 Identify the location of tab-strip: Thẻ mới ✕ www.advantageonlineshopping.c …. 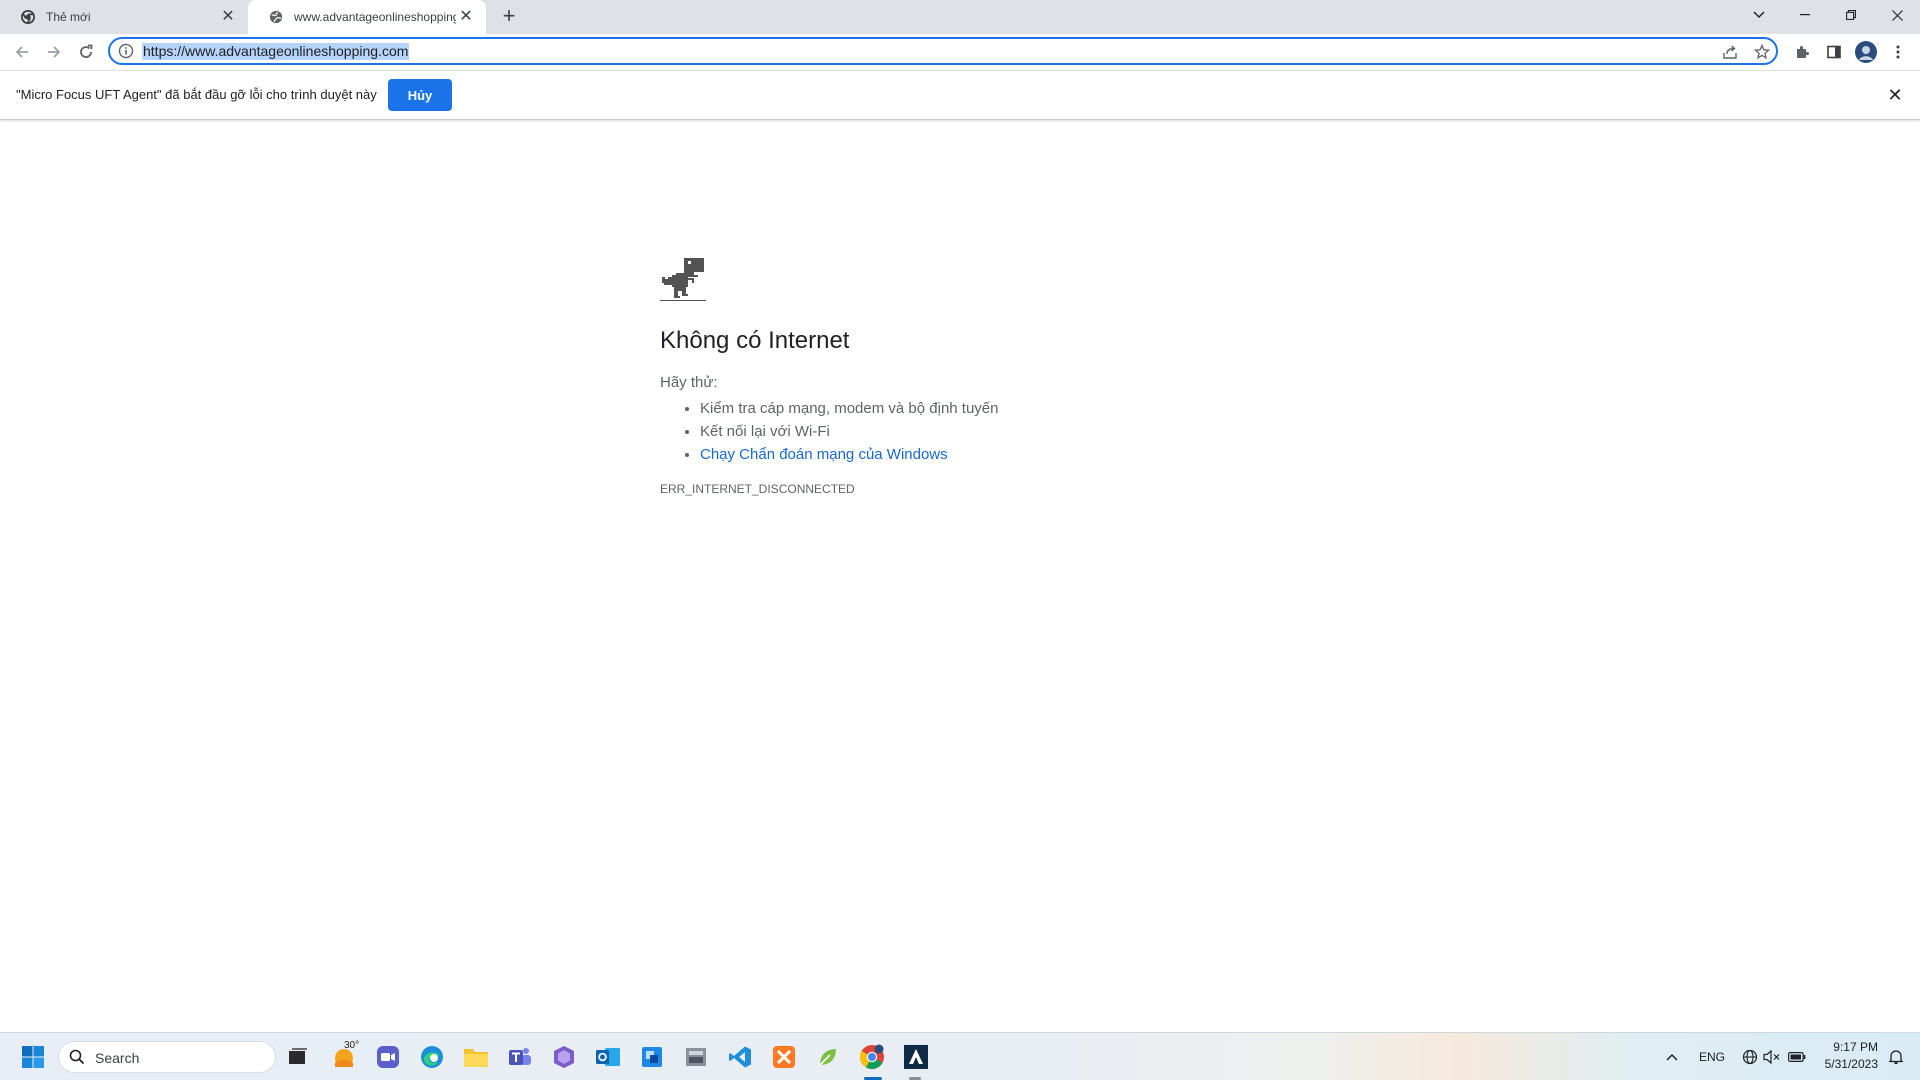
(960, 17).